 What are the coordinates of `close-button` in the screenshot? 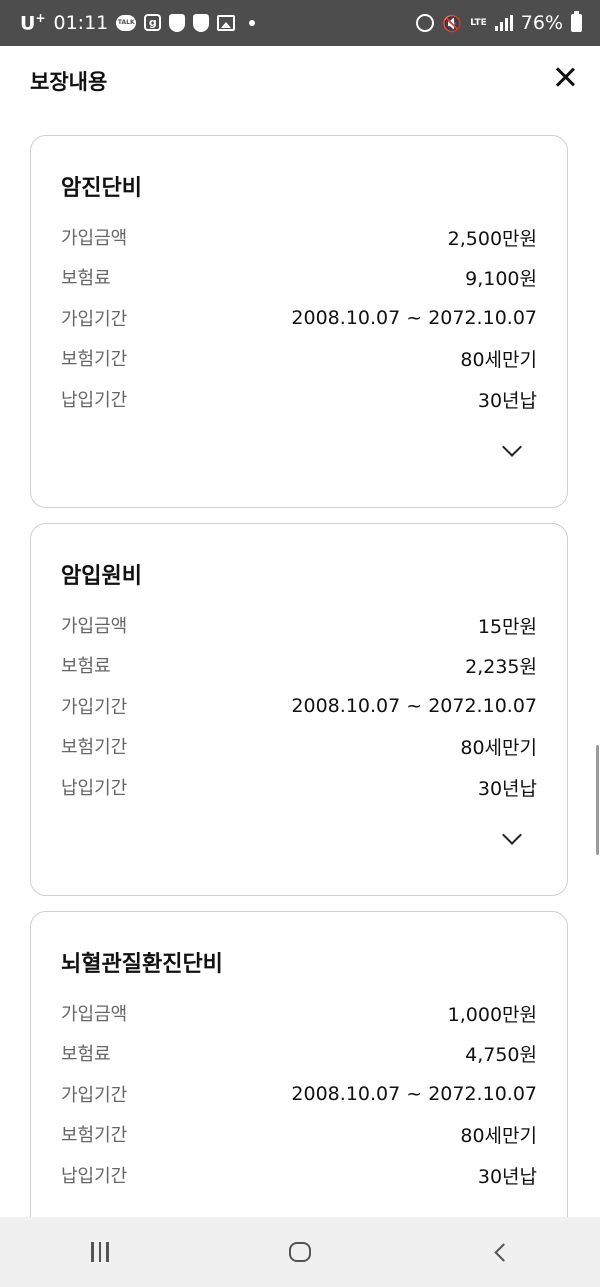 It's located at (565, 77).